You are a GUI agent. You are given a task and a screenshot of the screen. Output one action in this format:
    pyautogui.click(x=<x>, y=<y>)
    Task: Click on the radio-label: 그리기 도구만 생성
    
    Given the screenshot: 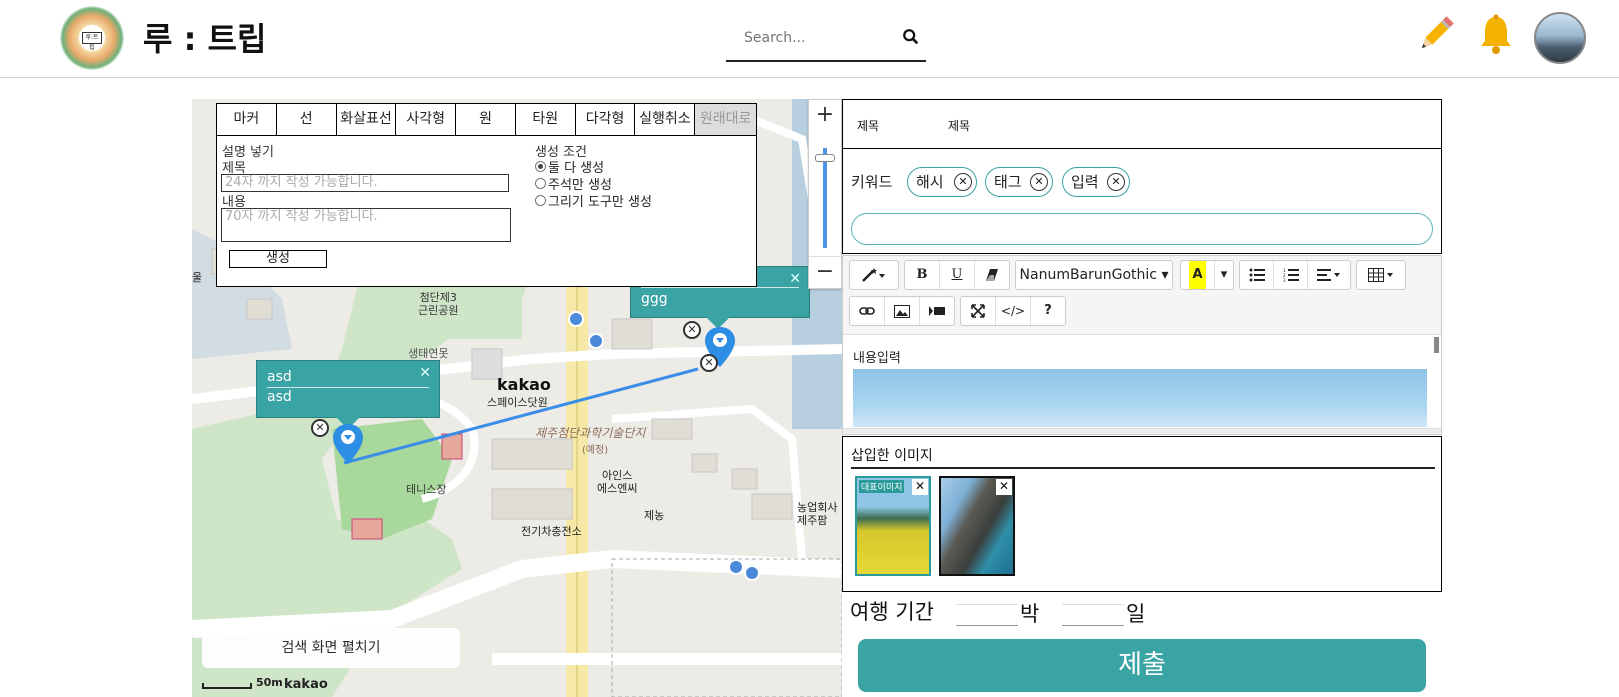 What is the action you would take?
    pyautogui.click(x=600, y=202)
    